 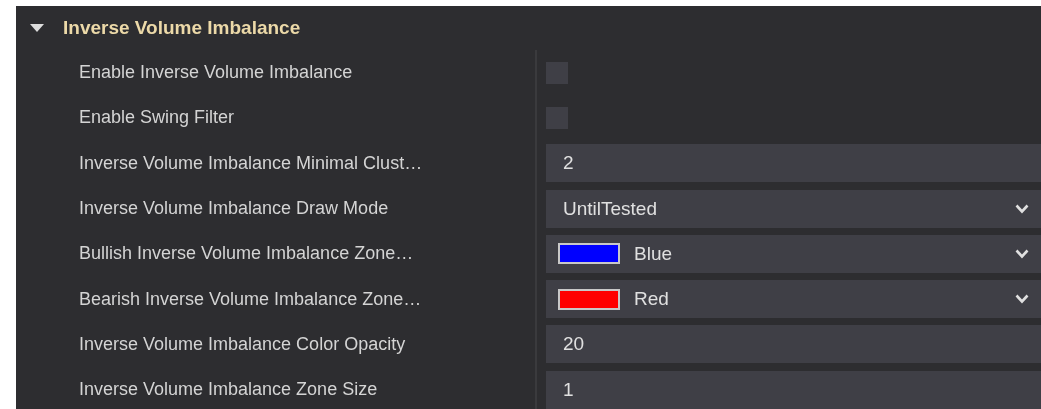 What do you see at coordinates (182, 28) in the screenshot?
I see `section-title: Inverse Volume Imbalance` at bounding box center [182, 28].